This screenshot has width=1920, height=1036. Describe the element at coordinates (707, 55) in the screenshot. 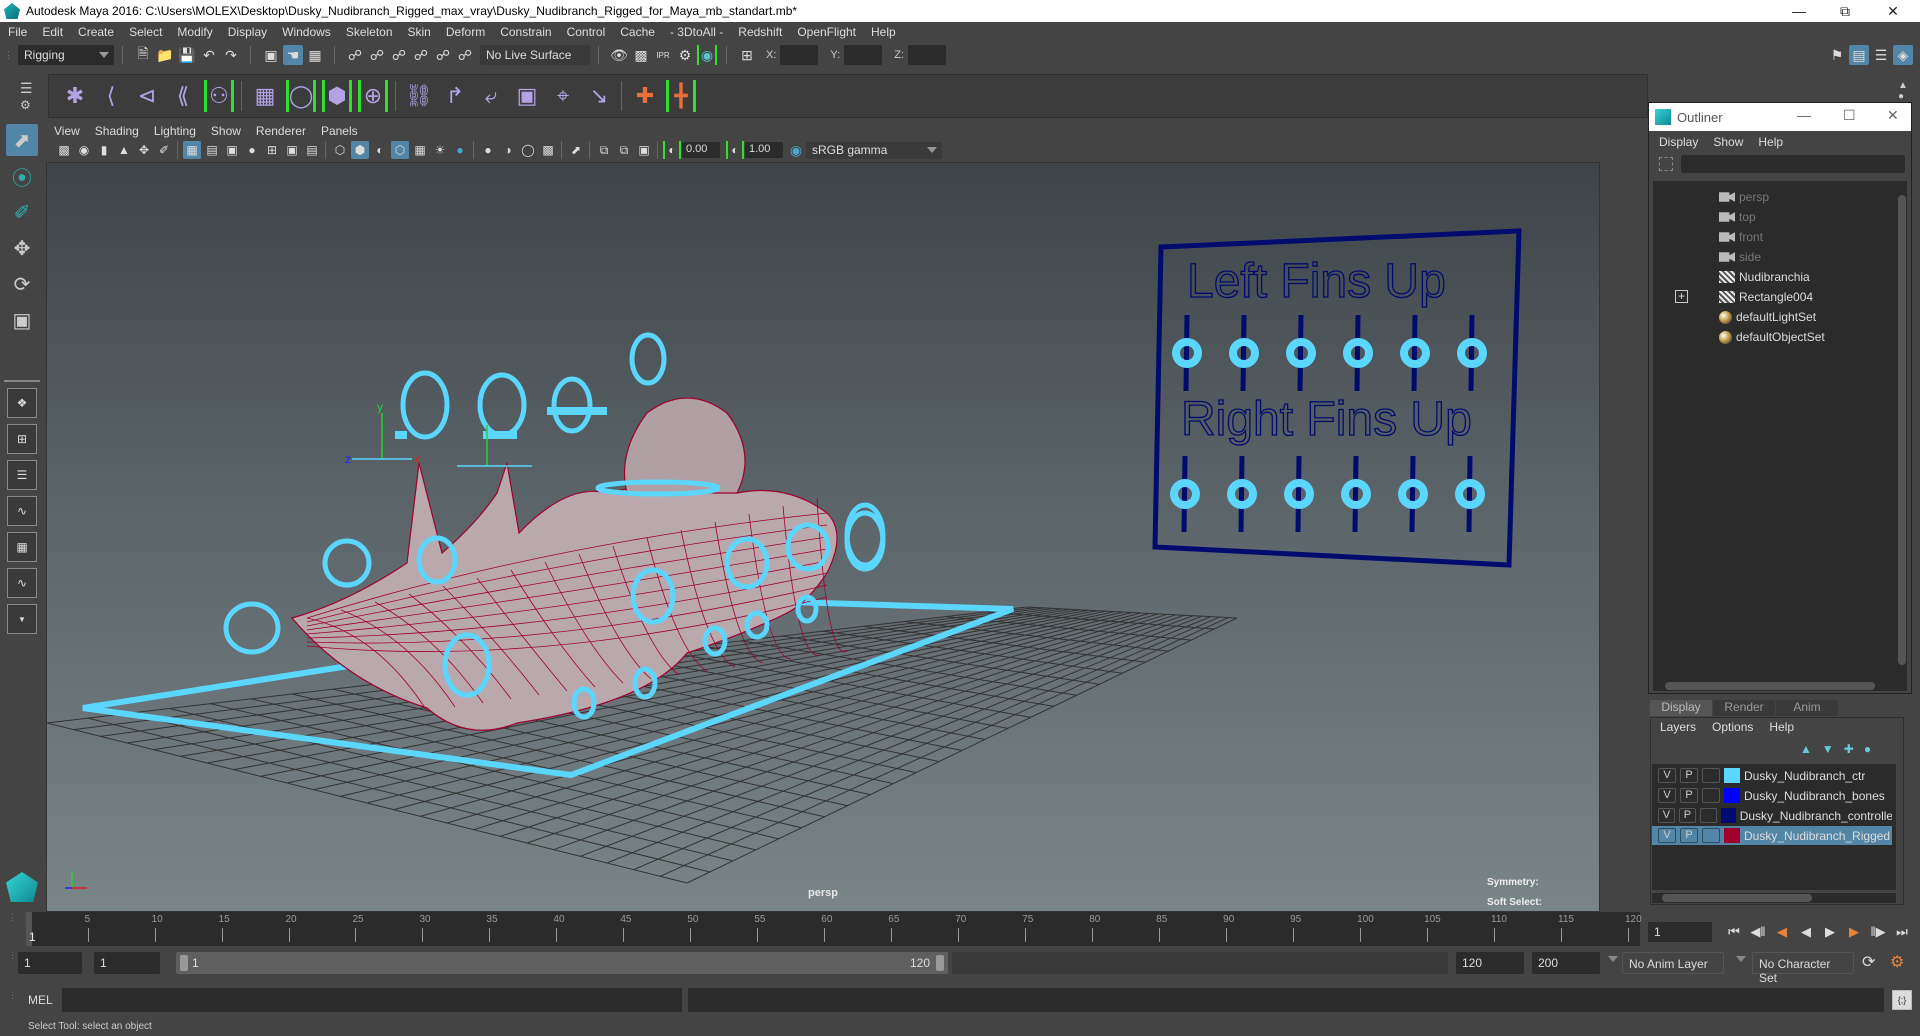

I see `hypershade-icon: ◉` at that location.